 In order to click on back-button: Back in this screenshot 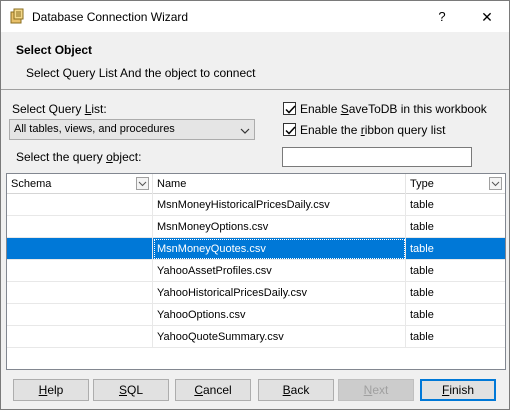, I will do `click(296, 390)`.